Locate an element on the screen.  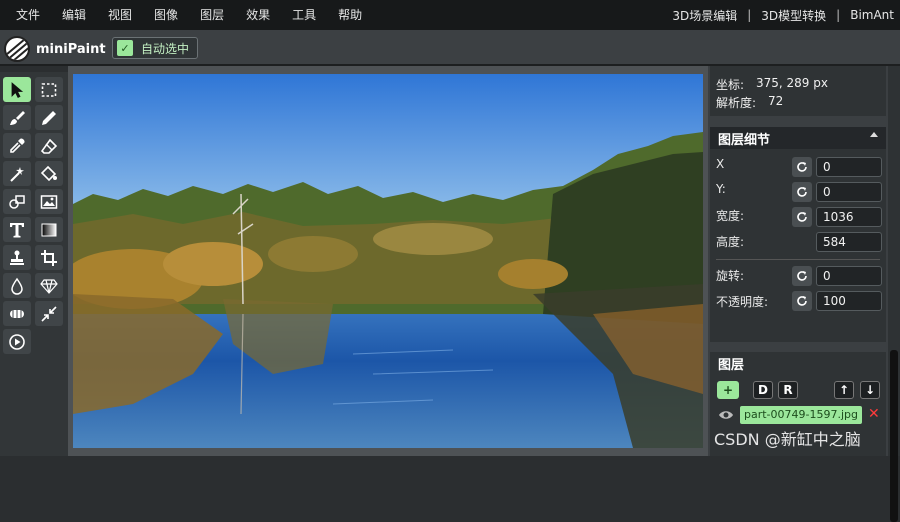
width-label: 宽度: is located at coordinates (730, 216).